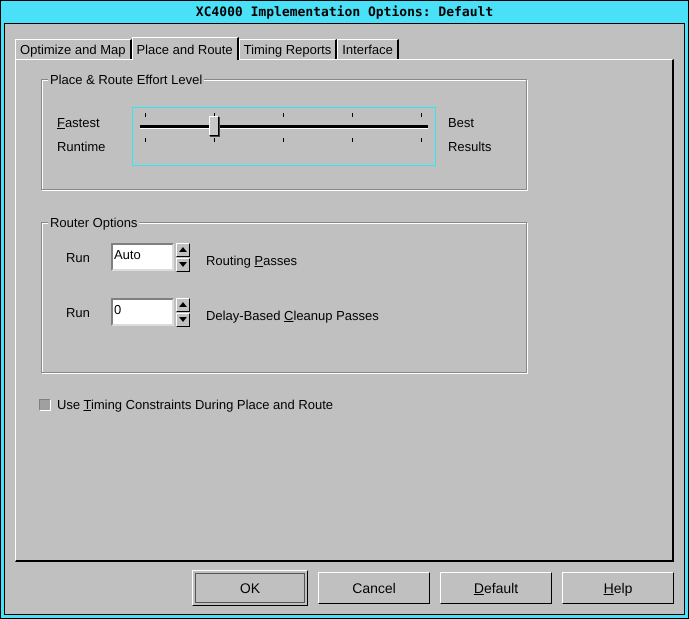  I want to click on input-field: 0, so click(142, 312).